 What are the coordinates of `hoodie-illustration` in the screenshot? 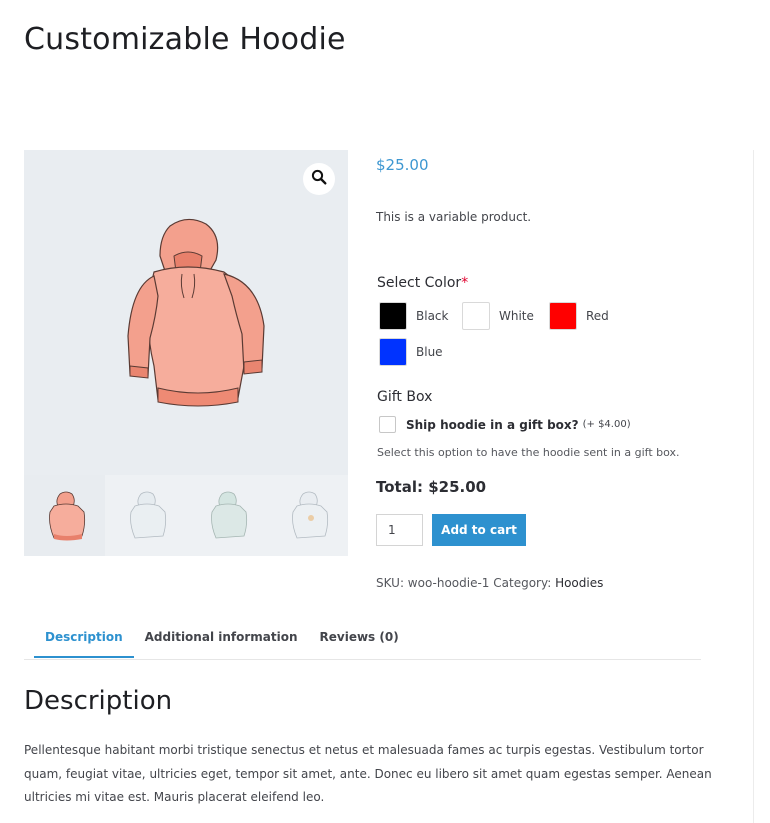 It's located at (196, 312).